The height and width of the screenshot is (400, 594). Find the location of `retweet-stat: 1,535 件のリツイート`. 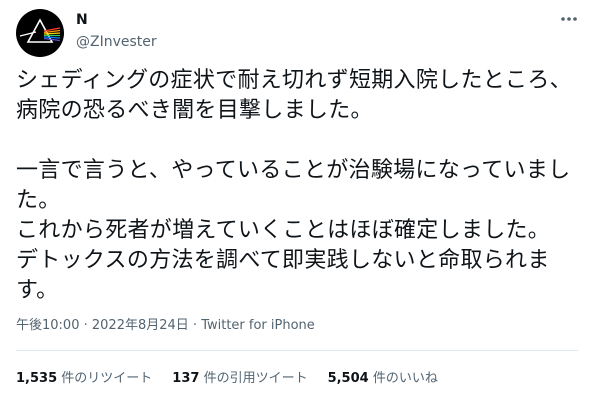

retweet-stat: 1,535 件のリツイート is located at coordinates (84, 379).